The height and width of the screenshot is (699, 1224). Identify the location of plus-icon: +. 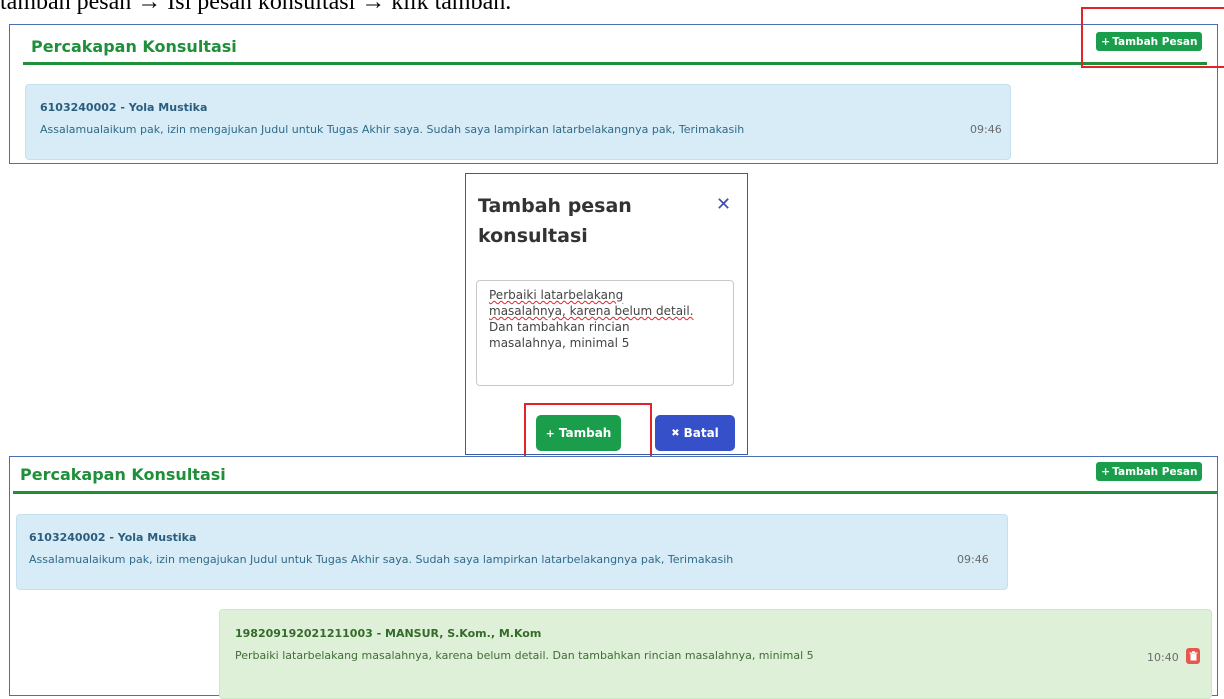
(1106, 471).